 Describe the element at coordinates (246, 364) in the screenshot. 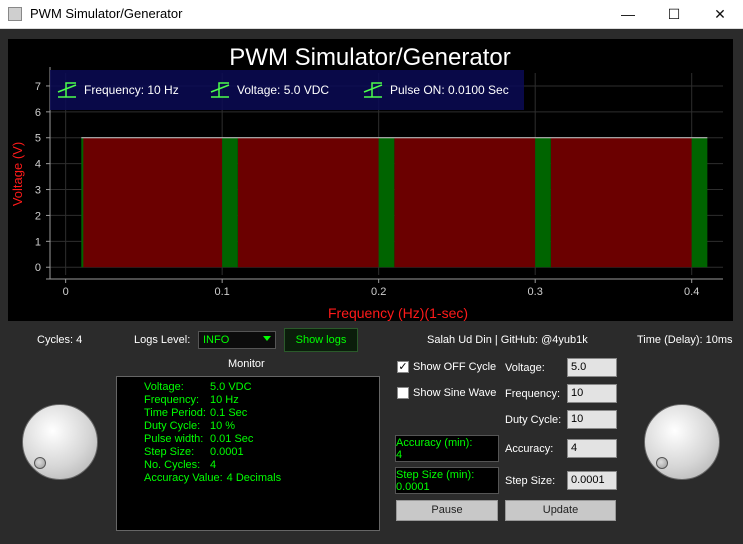

I see `monitor-label: Monitor` at that location.